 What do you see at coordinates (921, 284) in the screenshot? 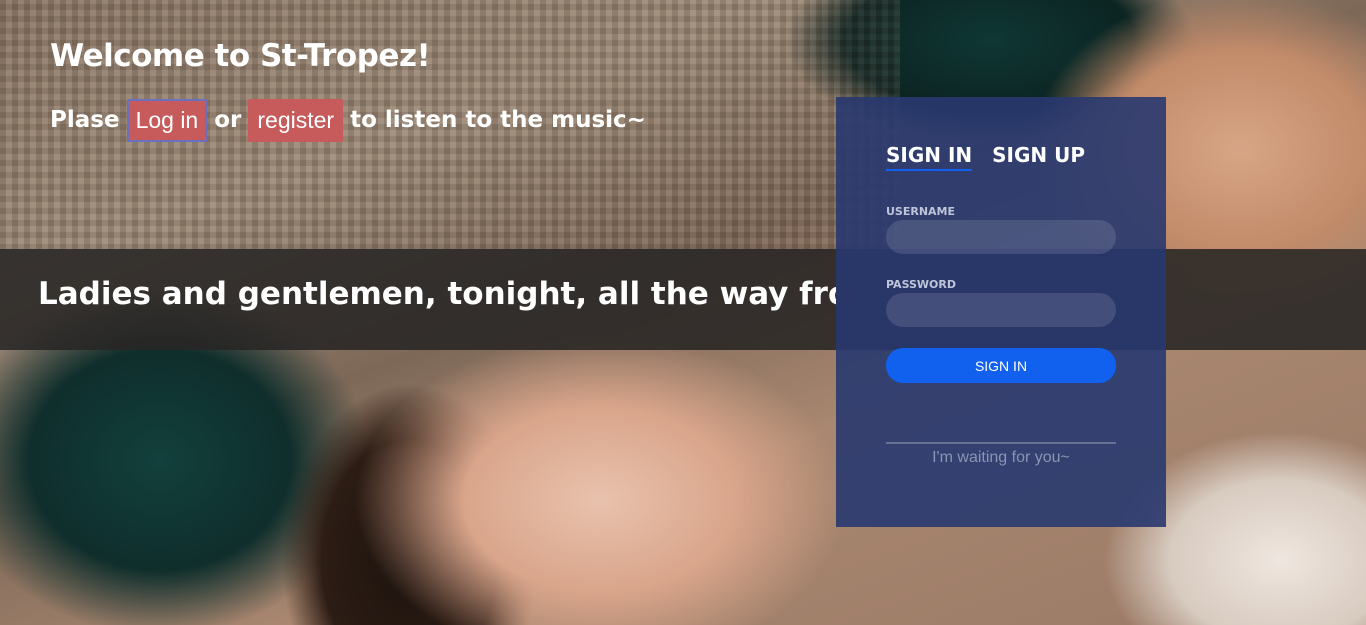
I see `password-label: PASSWORD` at bounding box center [921, 284].